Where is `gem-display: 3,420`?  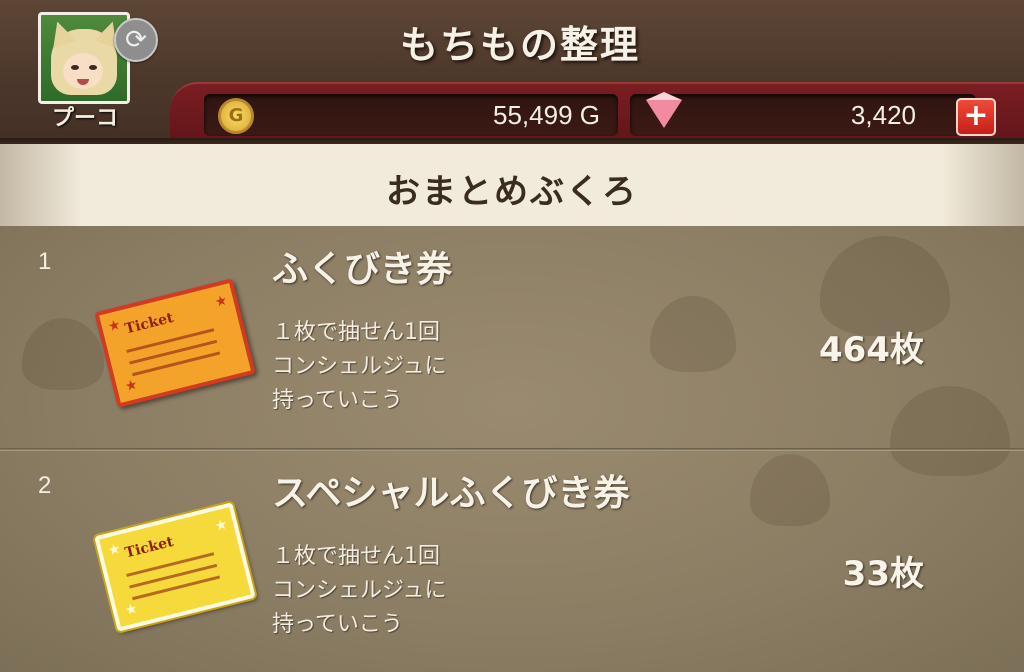
gem-display: 3,420 is located at coordinates (803, 114).